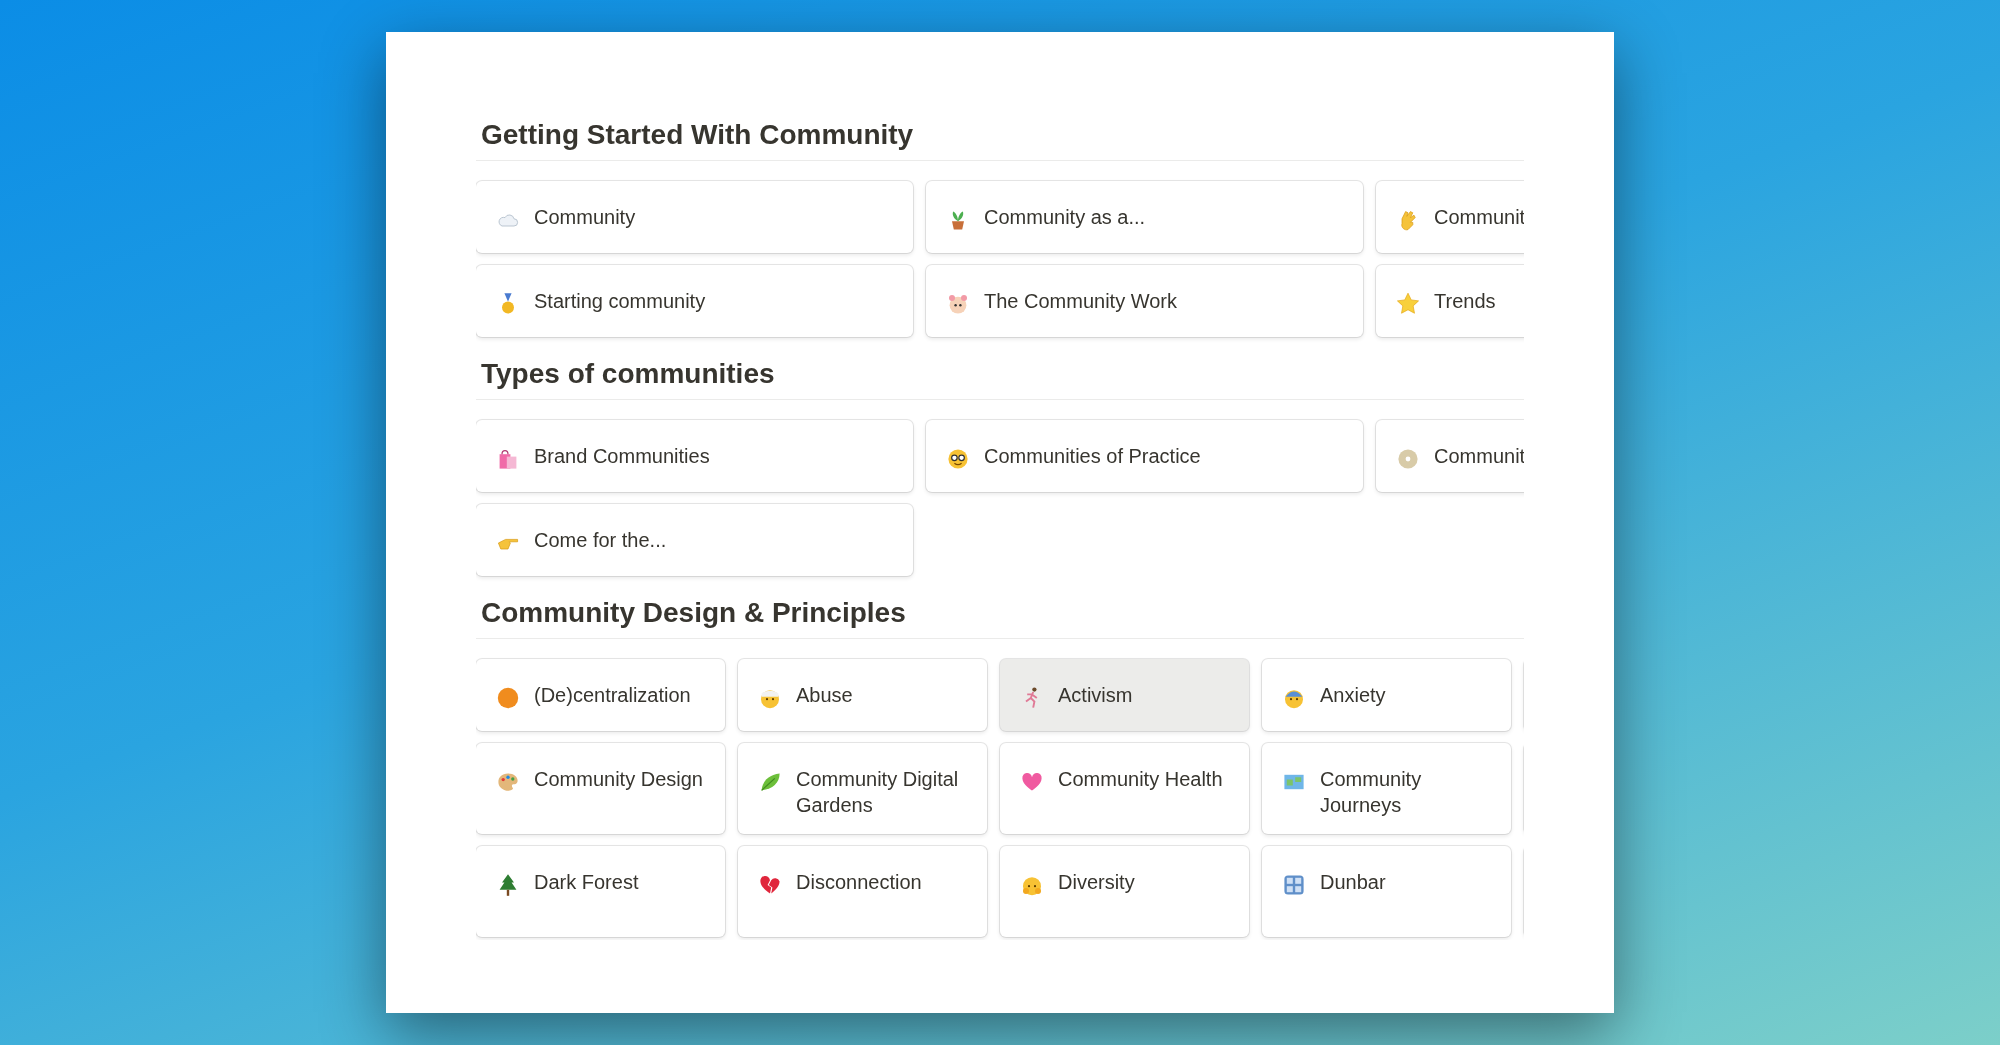 Image resolution: width=2000 pixels, height=1045 pixels. Describe the element at coordinates (1144, 456) in the screenshot. I see `page-card: Communities of Practice` at that location.